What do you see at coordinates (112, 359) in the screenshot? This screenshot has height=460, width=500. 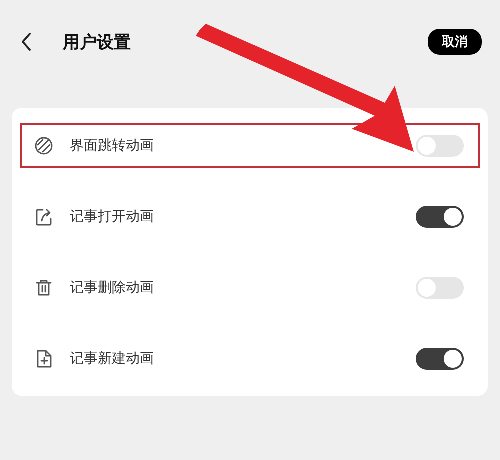 I see `setting-label: 记事新建动画` at bounding box center [112, 359].